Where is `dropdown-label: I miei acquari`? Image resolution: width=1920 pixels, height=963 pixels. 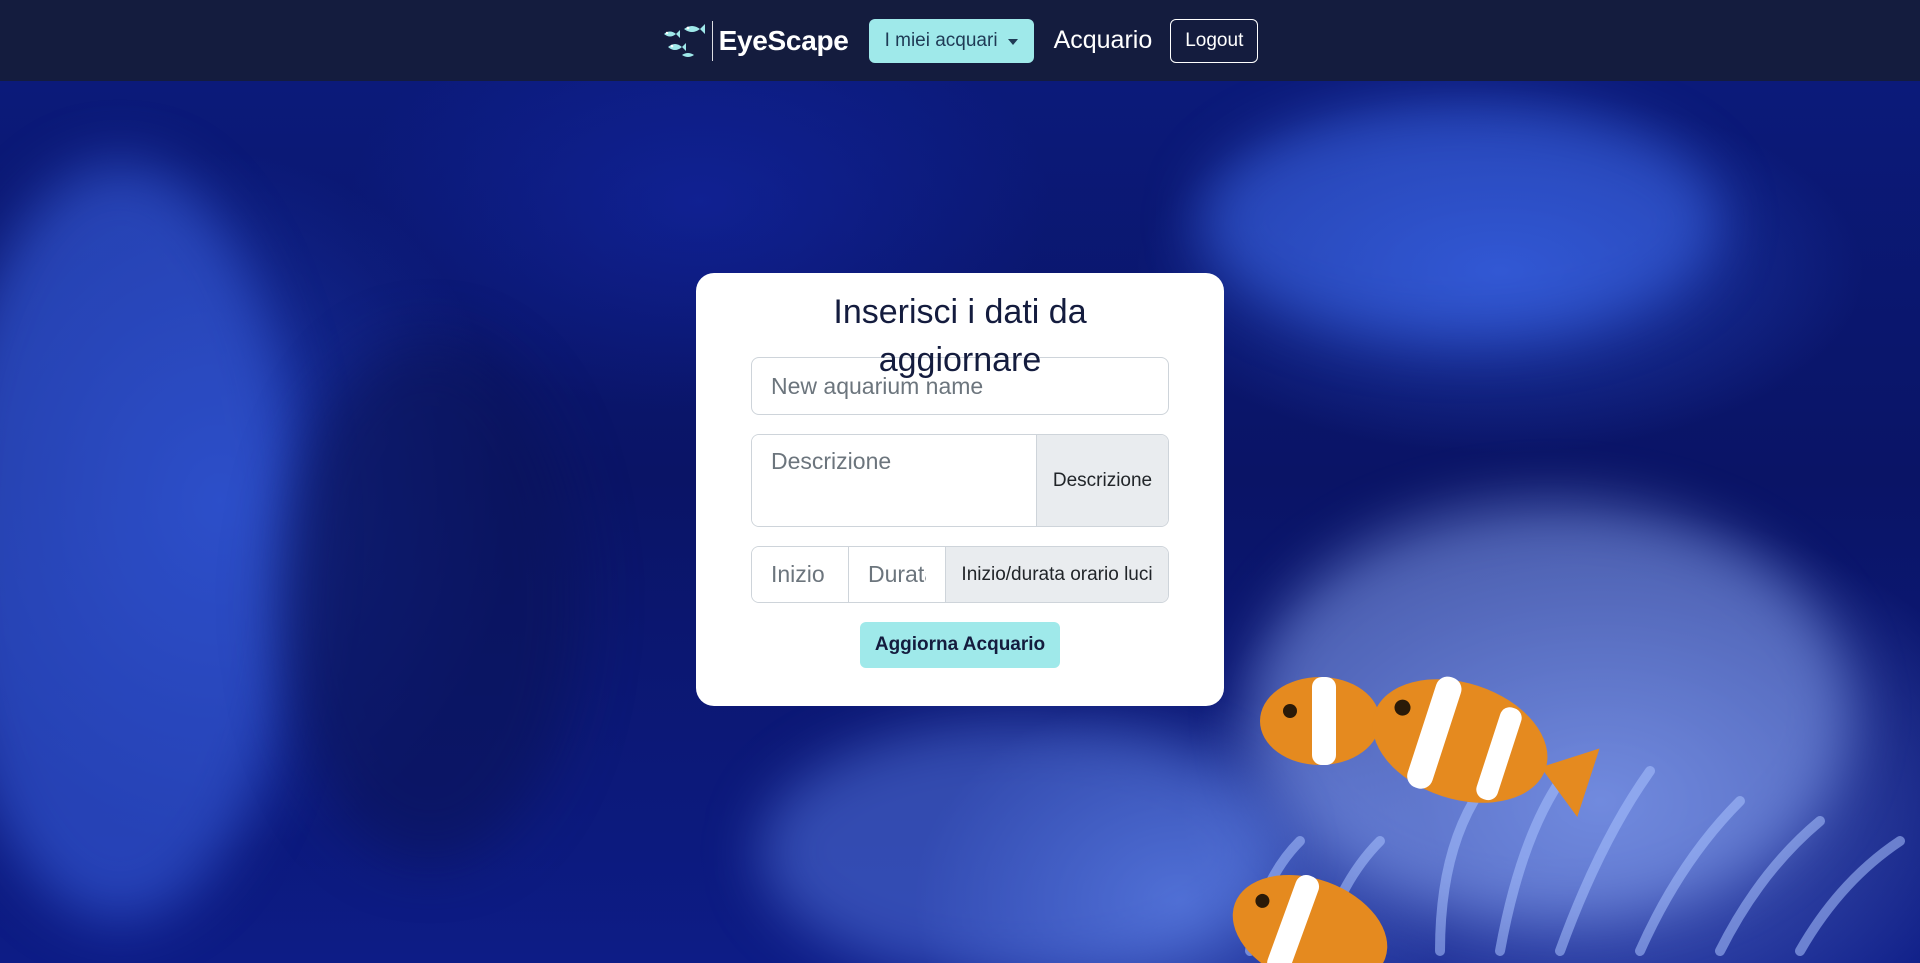
dropdown-label: I miei acquari is located at coordinates (941, 40).